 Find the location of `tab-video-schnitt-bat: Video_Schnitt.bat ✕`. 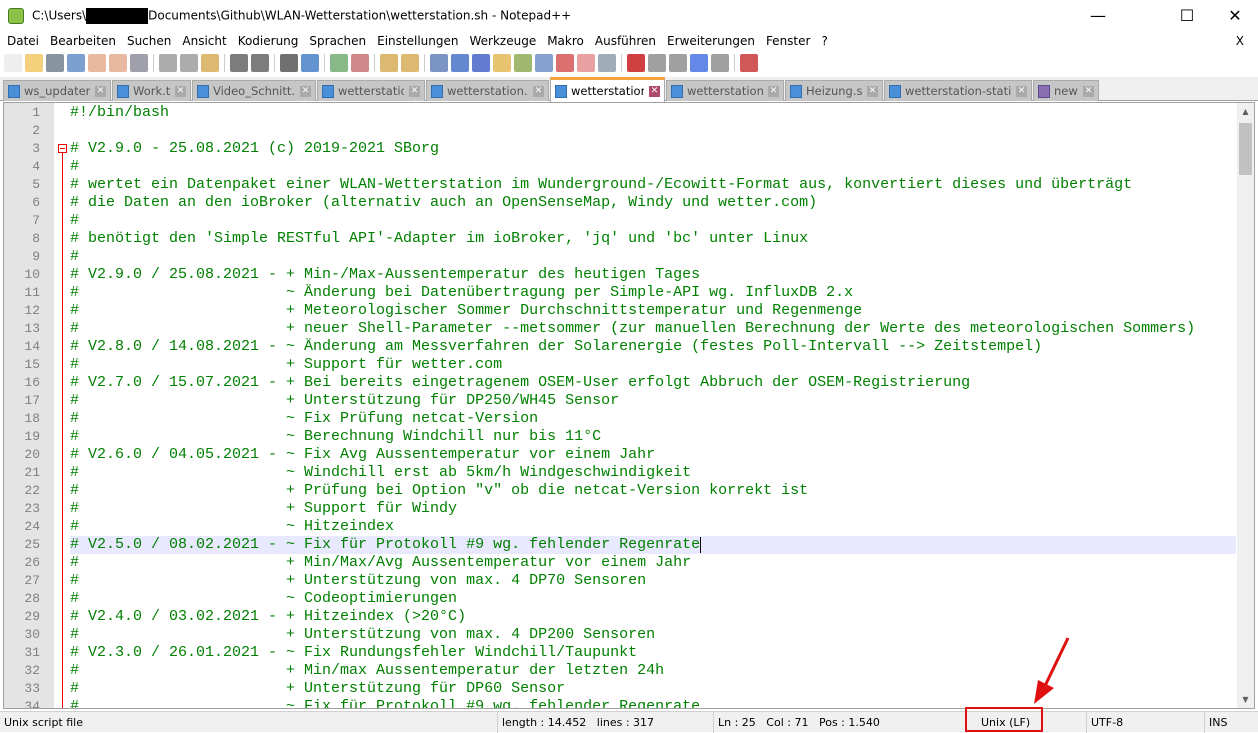

tab-video-schnitt-bat: Video_Schnitt.bat ✕ is located at coordinates (254, 90).